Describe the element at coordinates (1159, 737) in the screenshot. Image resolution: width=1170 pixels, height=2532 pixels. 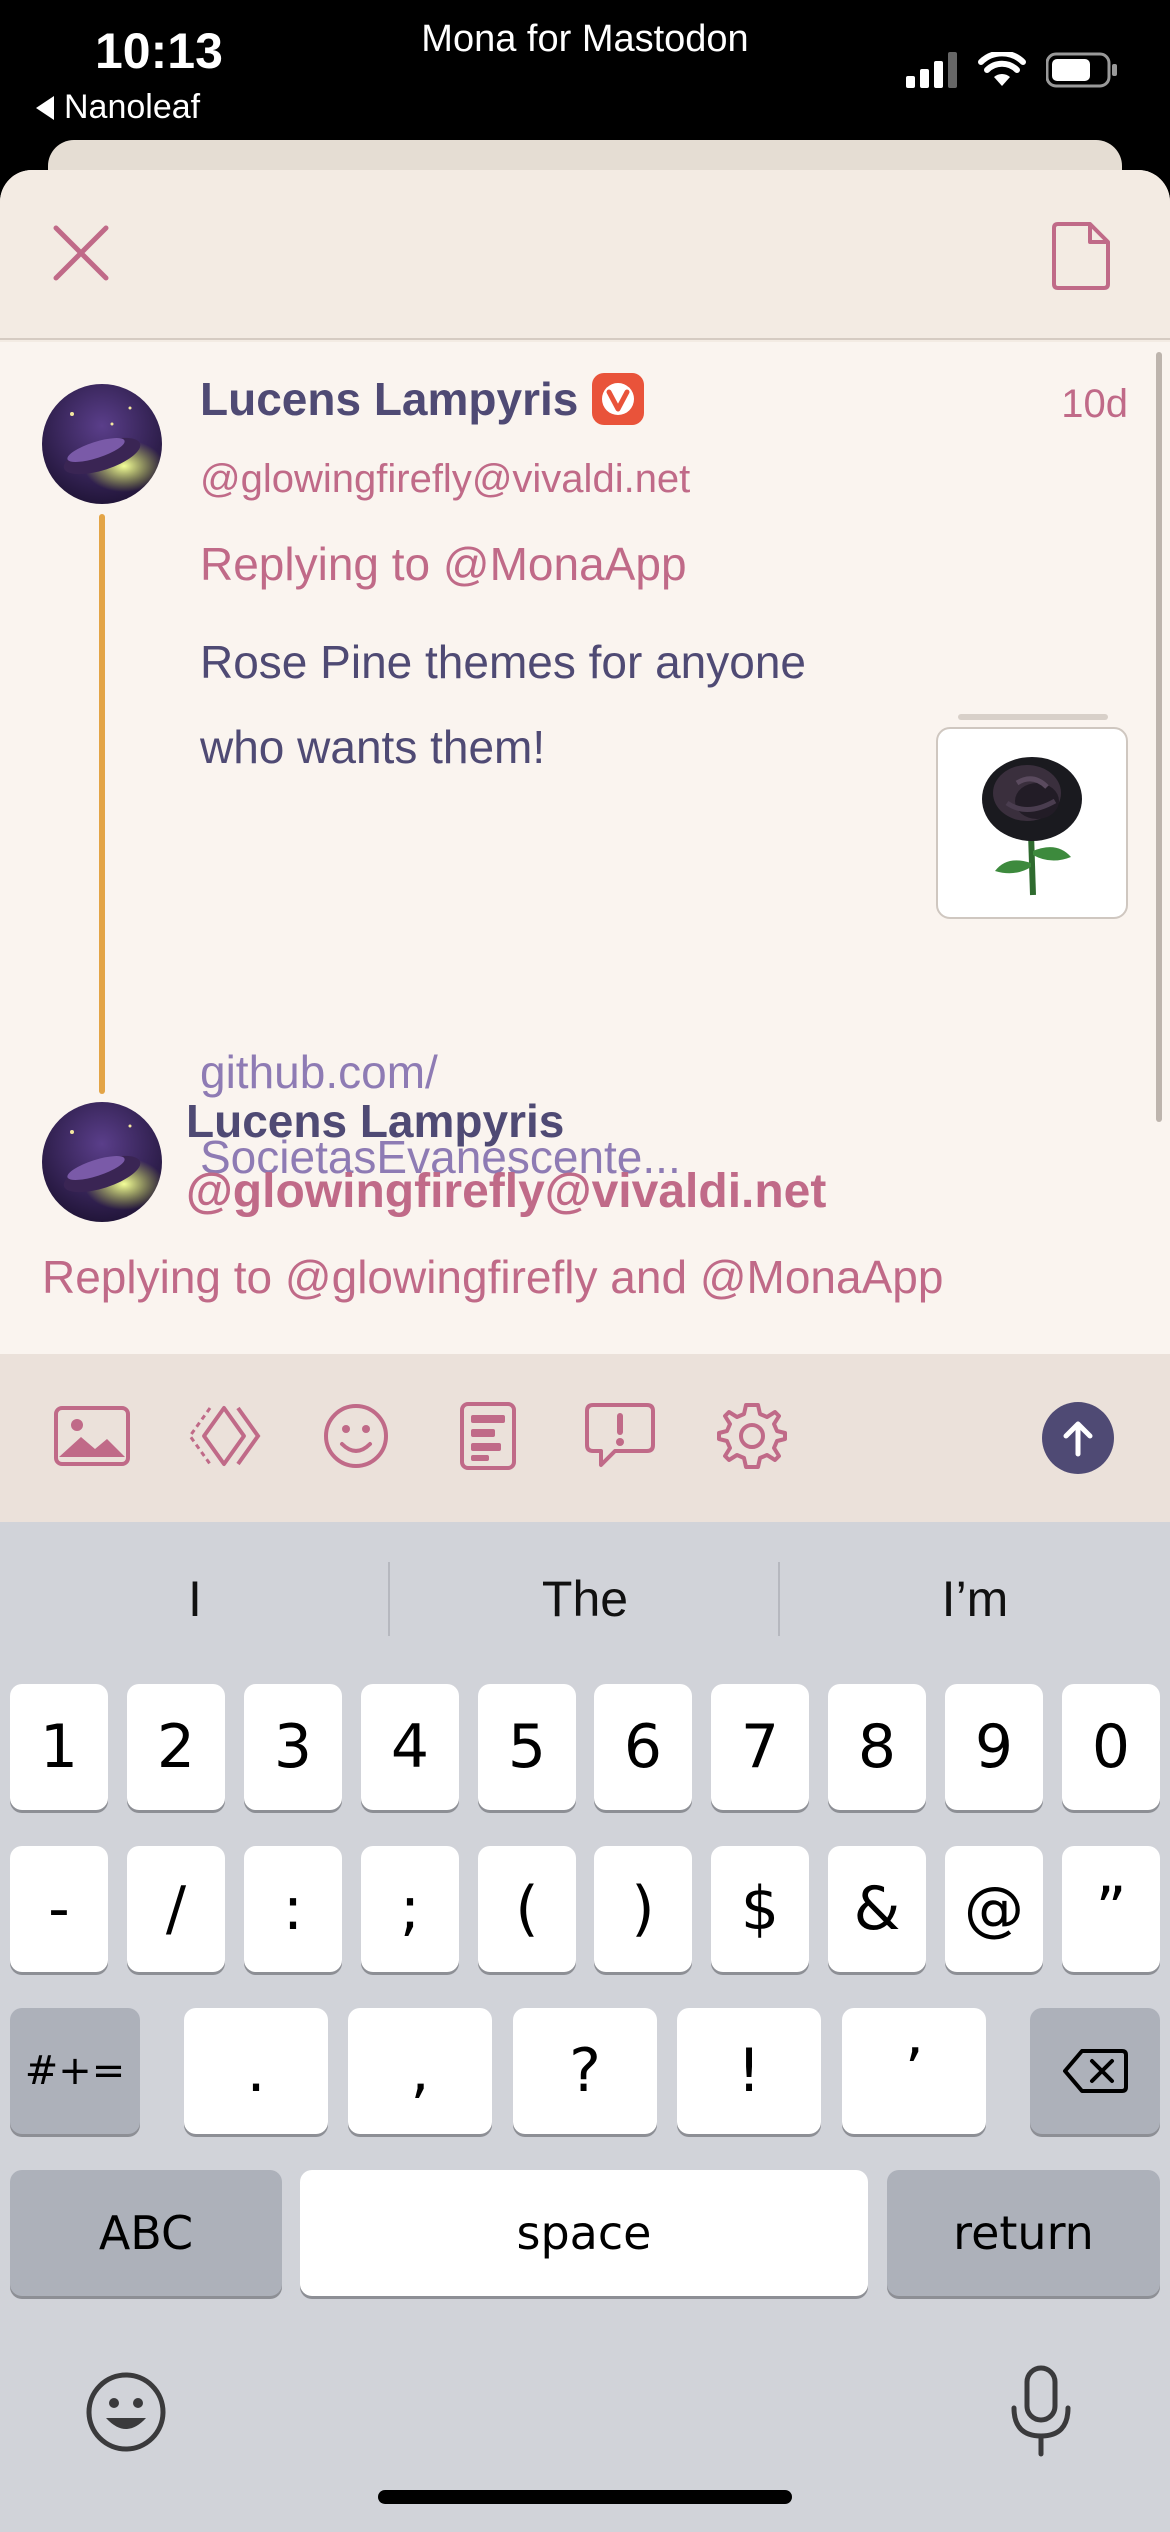
I see `scrollbar` at that location.